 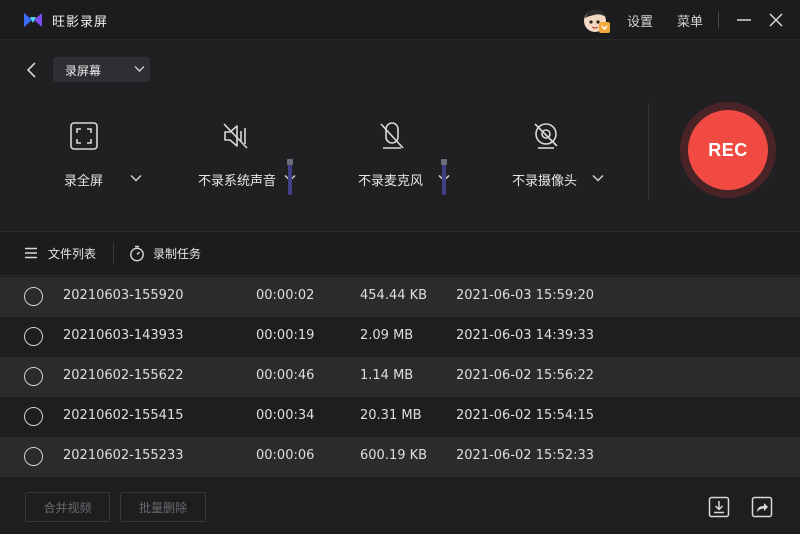 What do you see at coordinates (31, 253) in the screenshot?
I see `list-icon` at bounding box center [31, 253].